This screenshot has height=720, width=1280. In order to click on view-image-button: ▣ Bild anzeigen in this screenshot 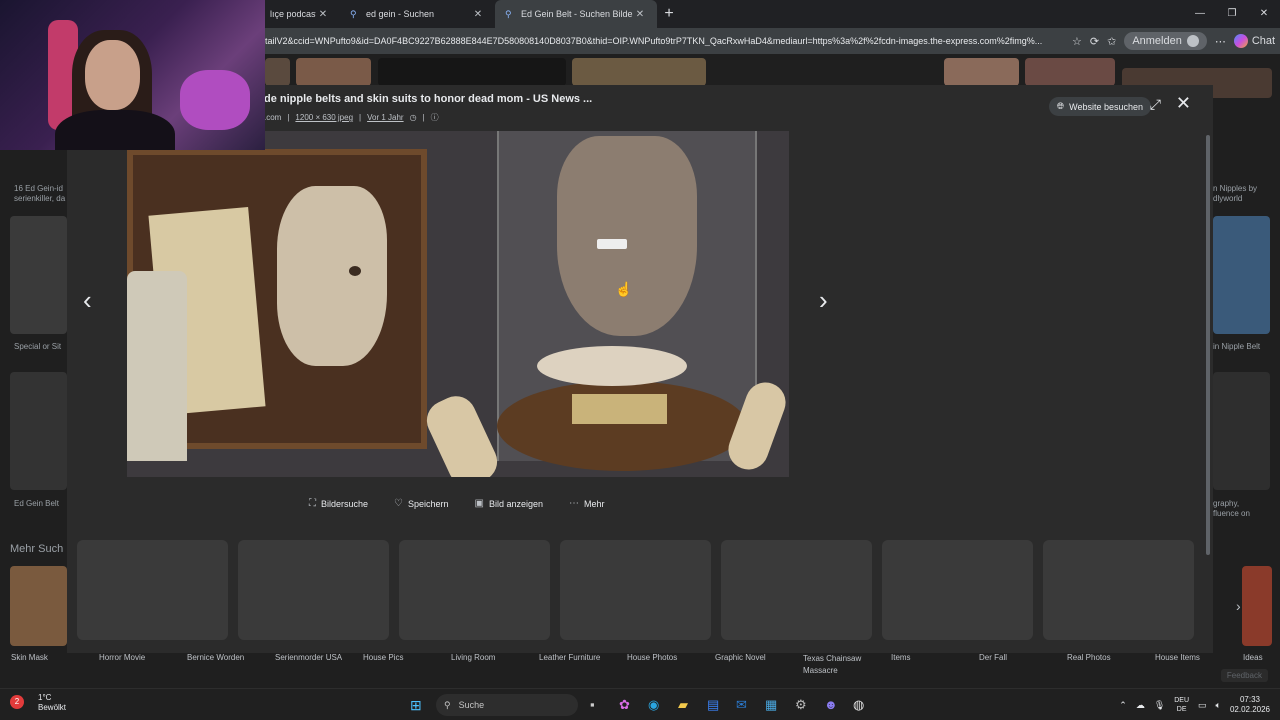, I will do `click(509, 503)`.